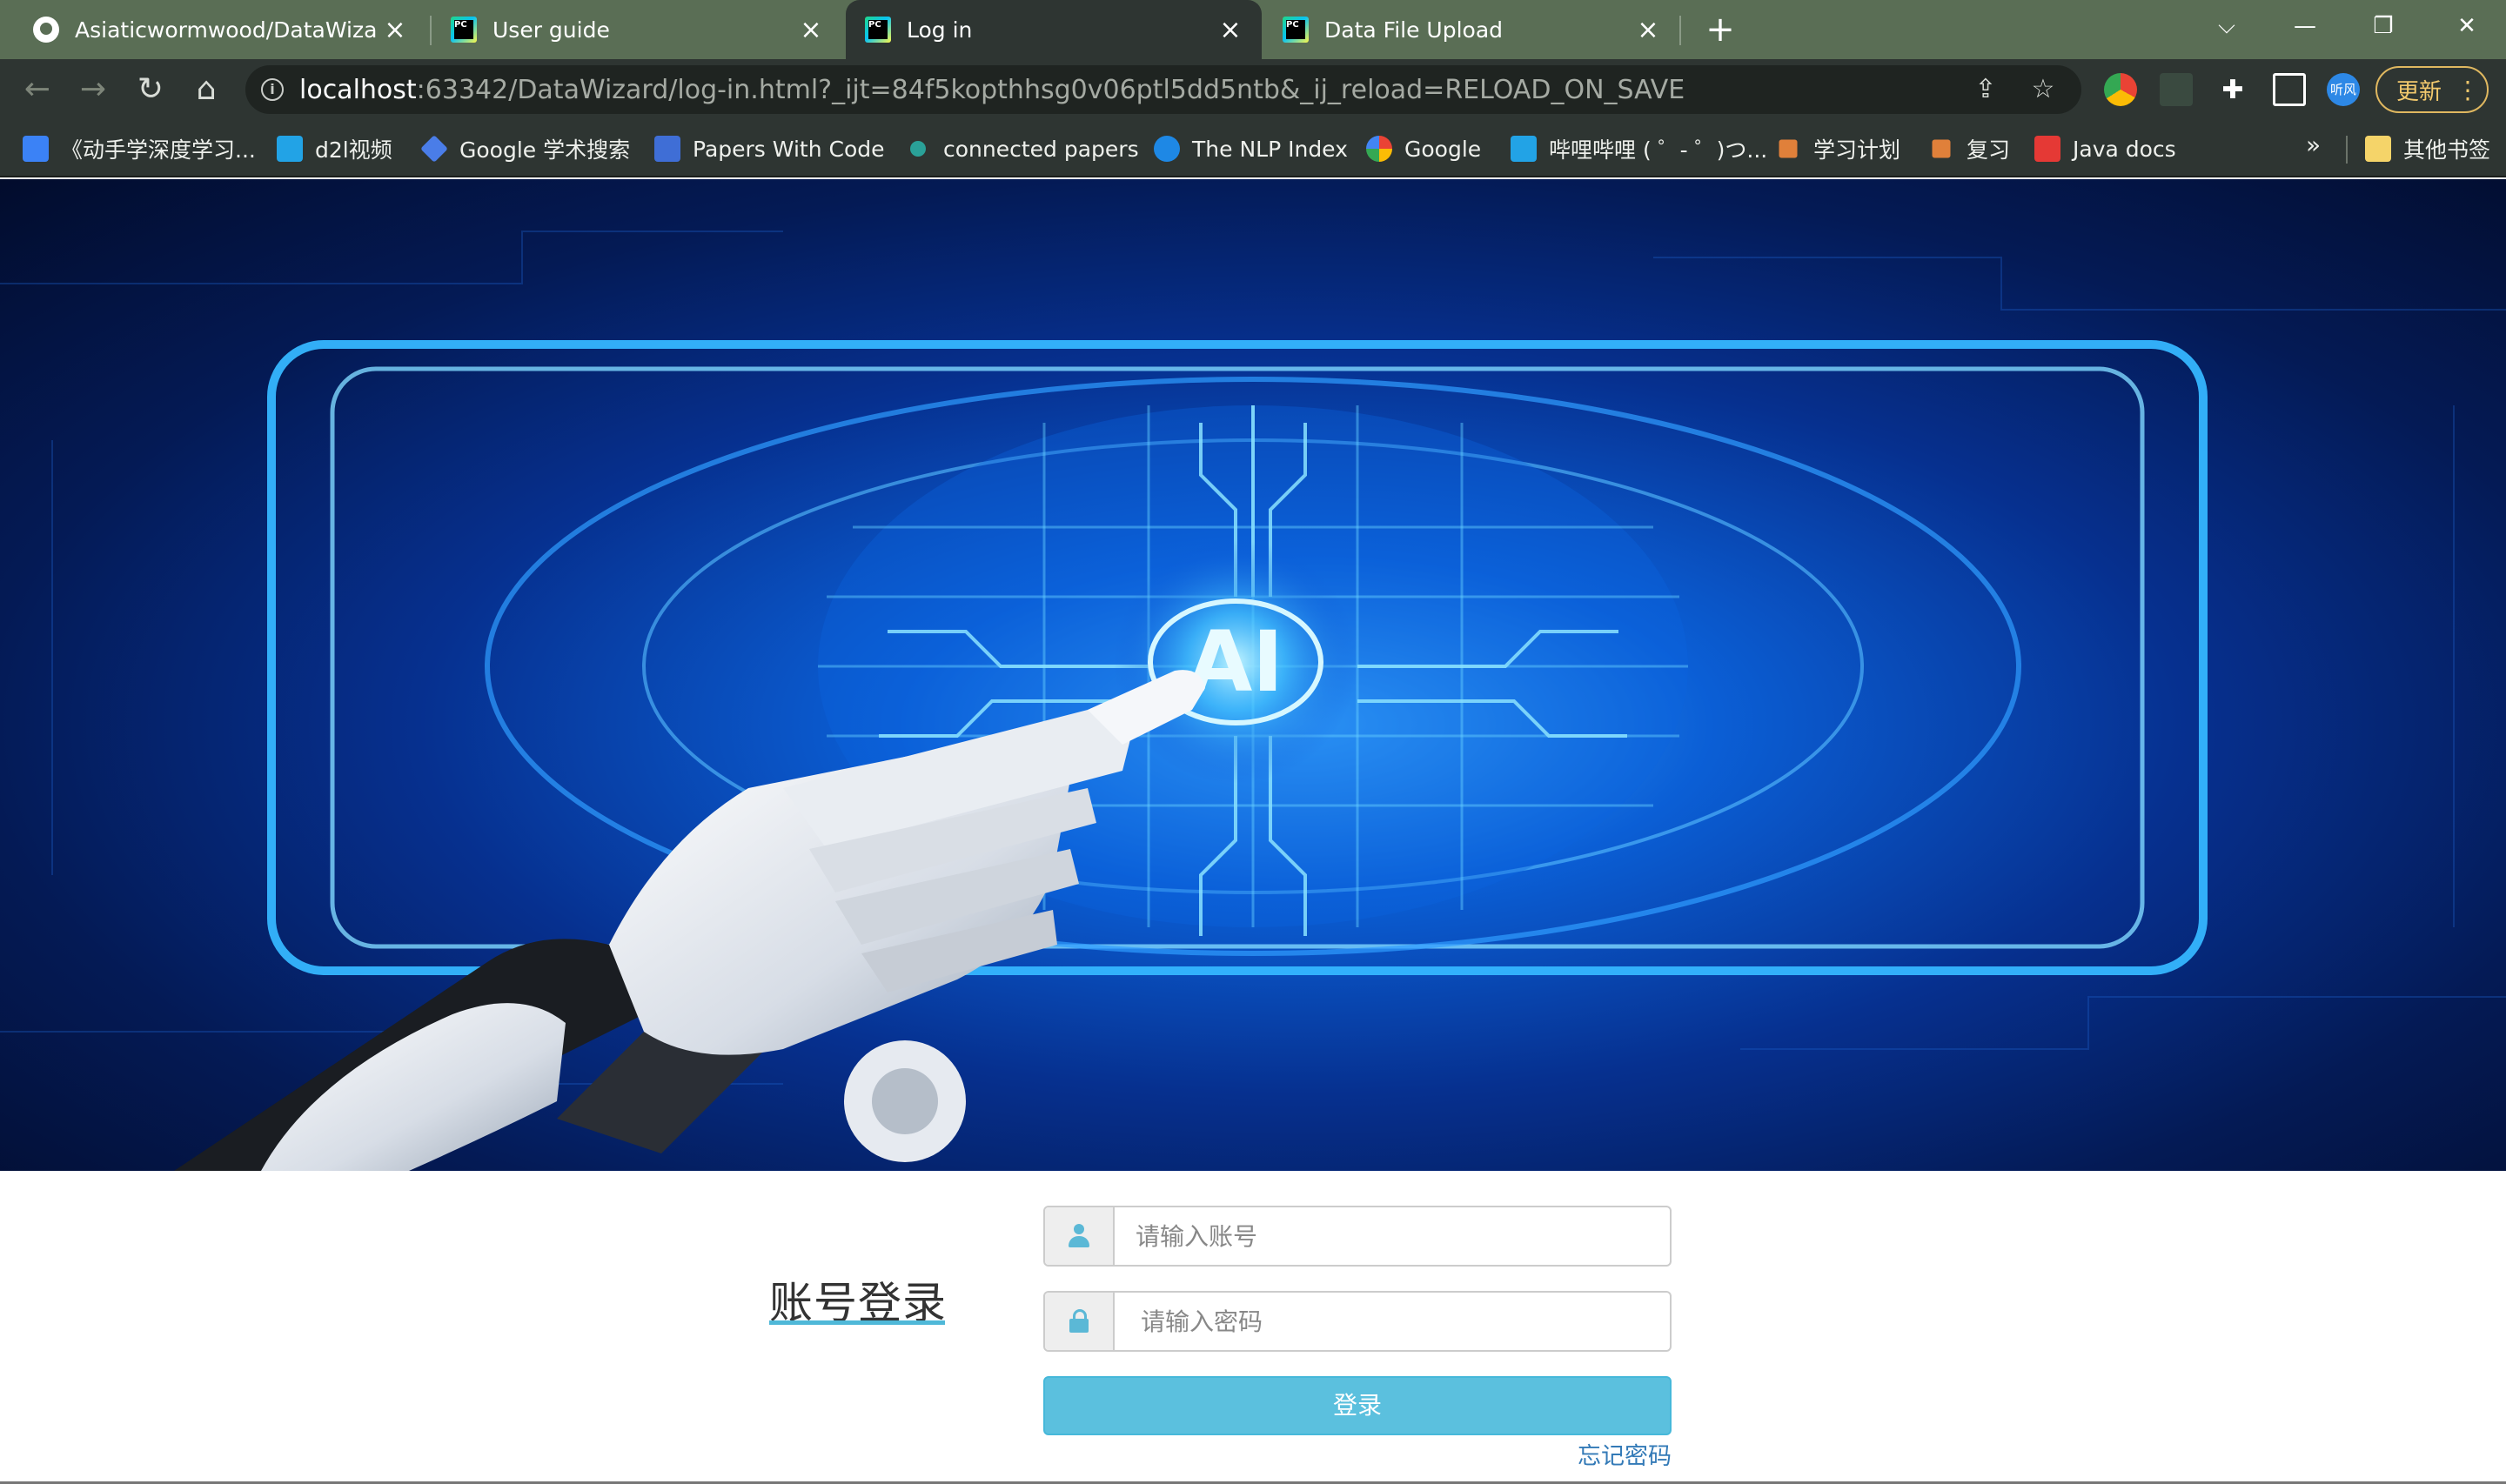 The height and width of the screenshot is (1484, 2506). What do you see at coordinates (2232, 91) in the screenshot?
I see `extensions-puzzle-icon: ✚` at bounding box center [2232, 91].